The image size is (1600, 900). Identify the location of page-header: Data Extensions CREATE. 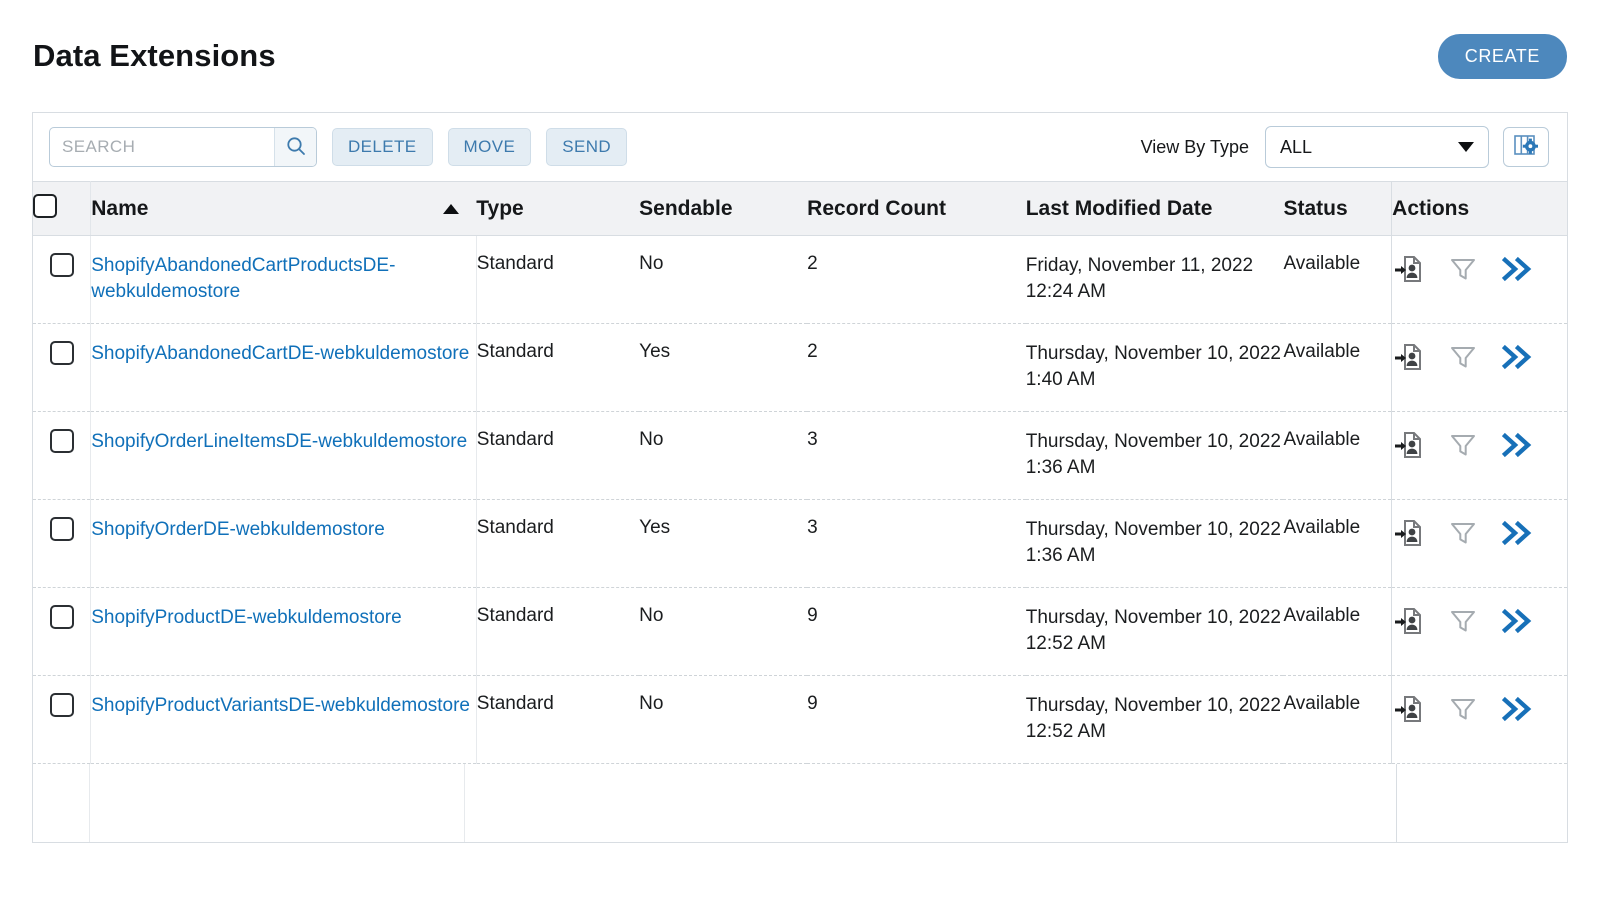
(800, 56).